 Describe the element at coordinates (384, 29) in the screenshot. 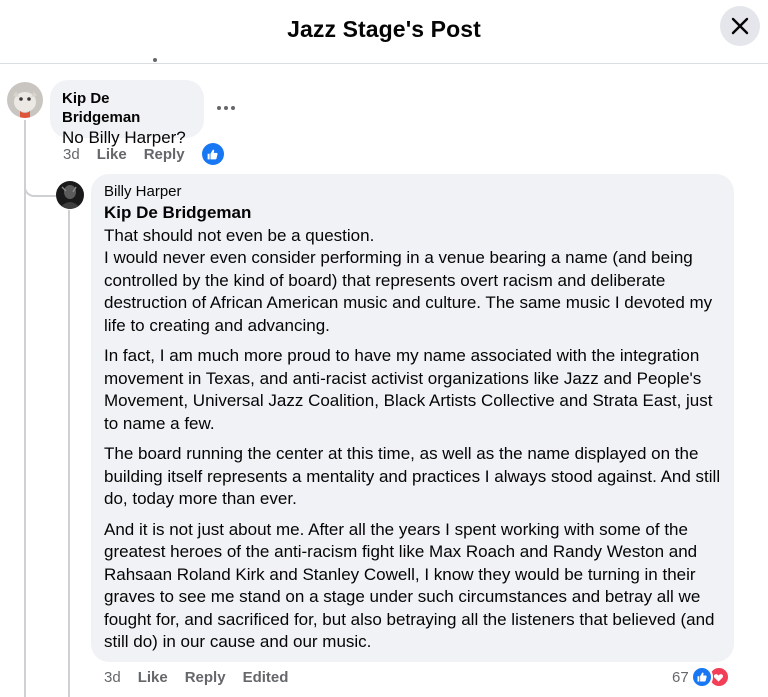

I see `post-title: Jazz Stage's Post` at that location.